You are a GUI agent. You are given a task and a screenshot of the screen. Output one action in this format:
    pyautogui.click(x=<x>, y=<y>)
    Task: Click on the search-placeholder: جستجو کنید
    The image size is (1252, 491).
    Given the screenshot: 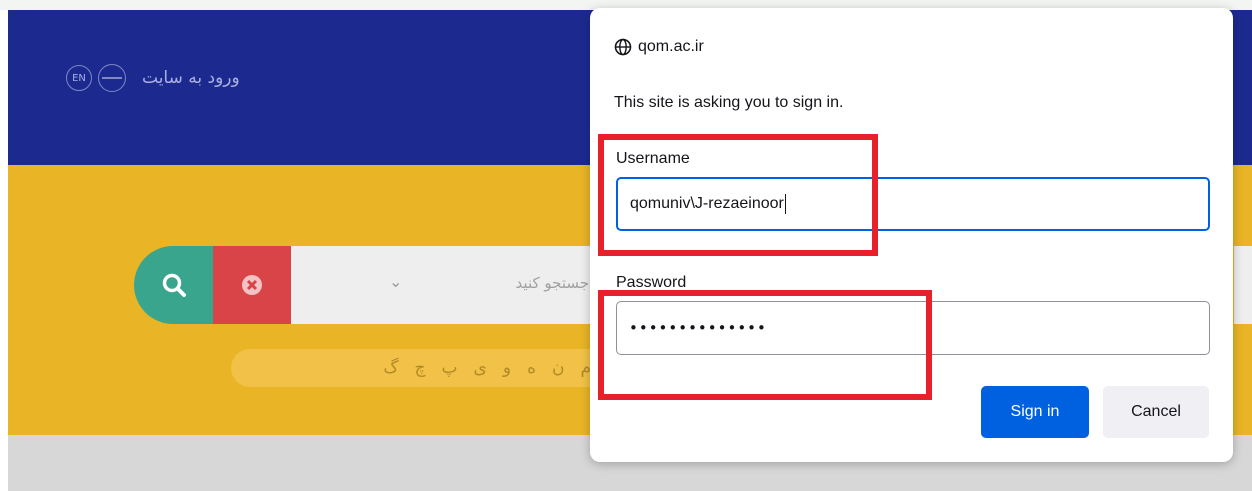 What is the action you would take?
    pyautogui.click(x=552, y=283)
    